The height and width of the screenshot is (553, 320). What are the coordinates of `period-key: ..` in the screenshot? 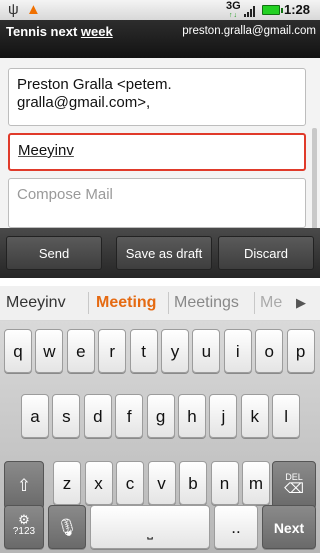 It's located at (236, 527).